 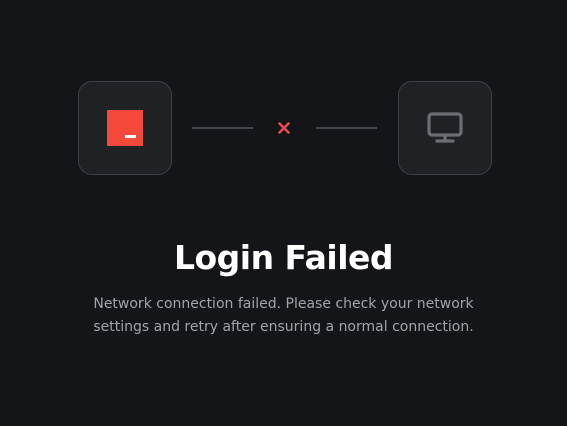 What do you see at coordinates (130, 136) in the screenshot?
I see `cursor-bar` at bounding box center [130, 136].